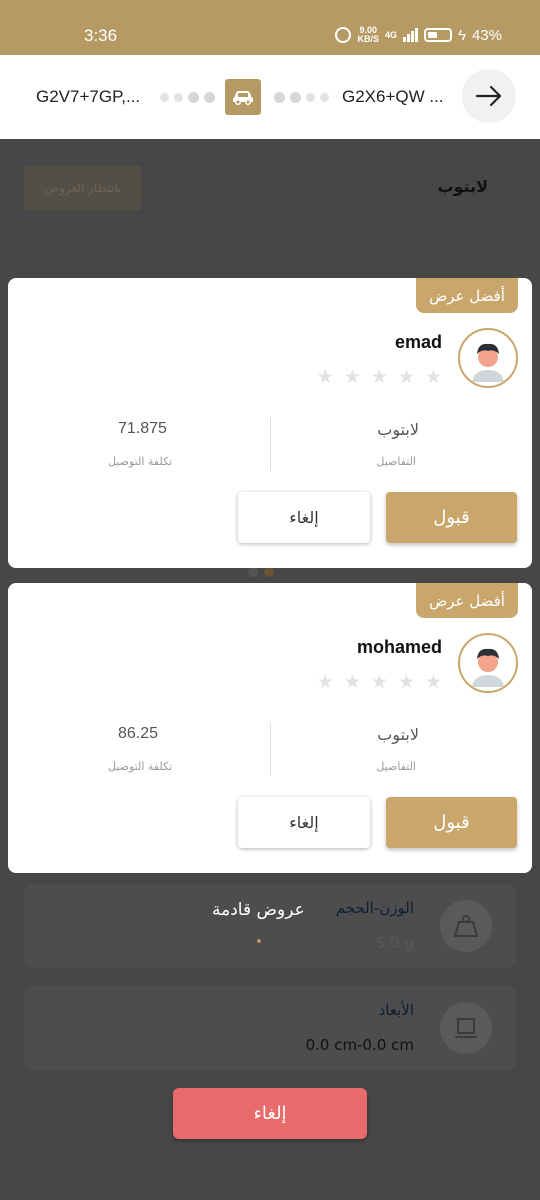 The image size is (540, 1200). Describe the element at coordinates (142, 428) in the screenshot. I see `delivery-cost-value: 71.875` at that location.